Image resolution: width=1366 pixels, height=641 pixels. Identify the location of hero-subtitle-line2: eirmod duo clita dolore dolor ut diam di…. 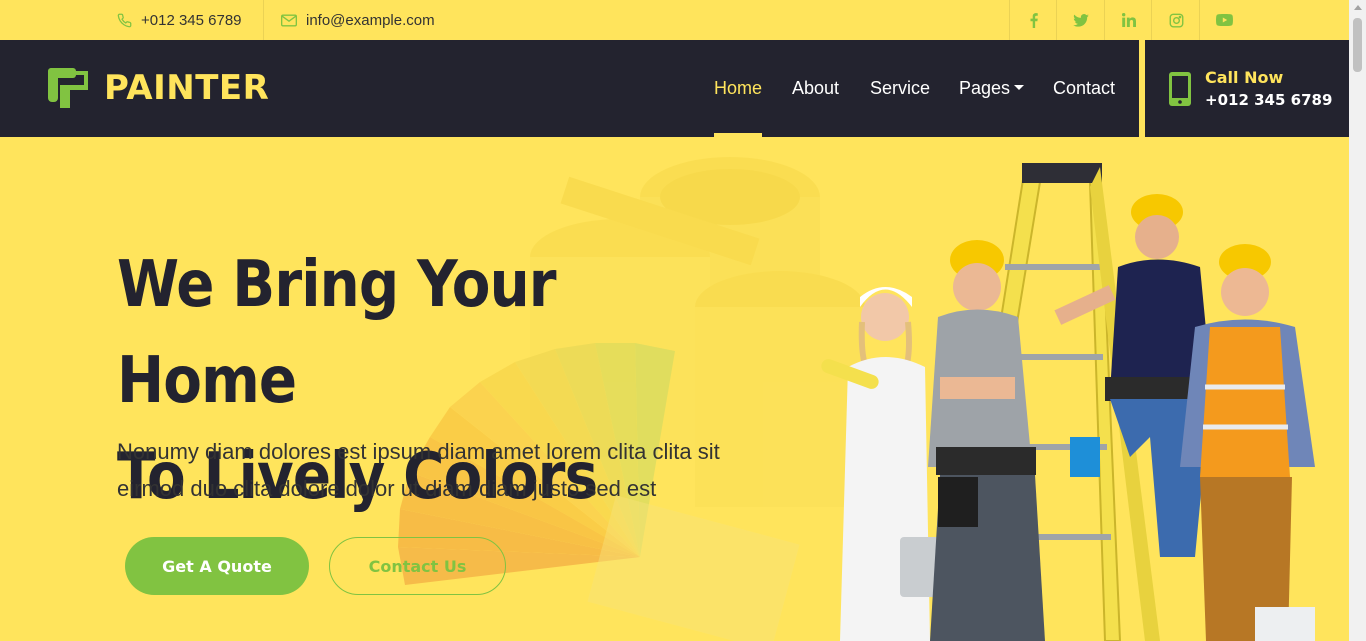
(387, 488).